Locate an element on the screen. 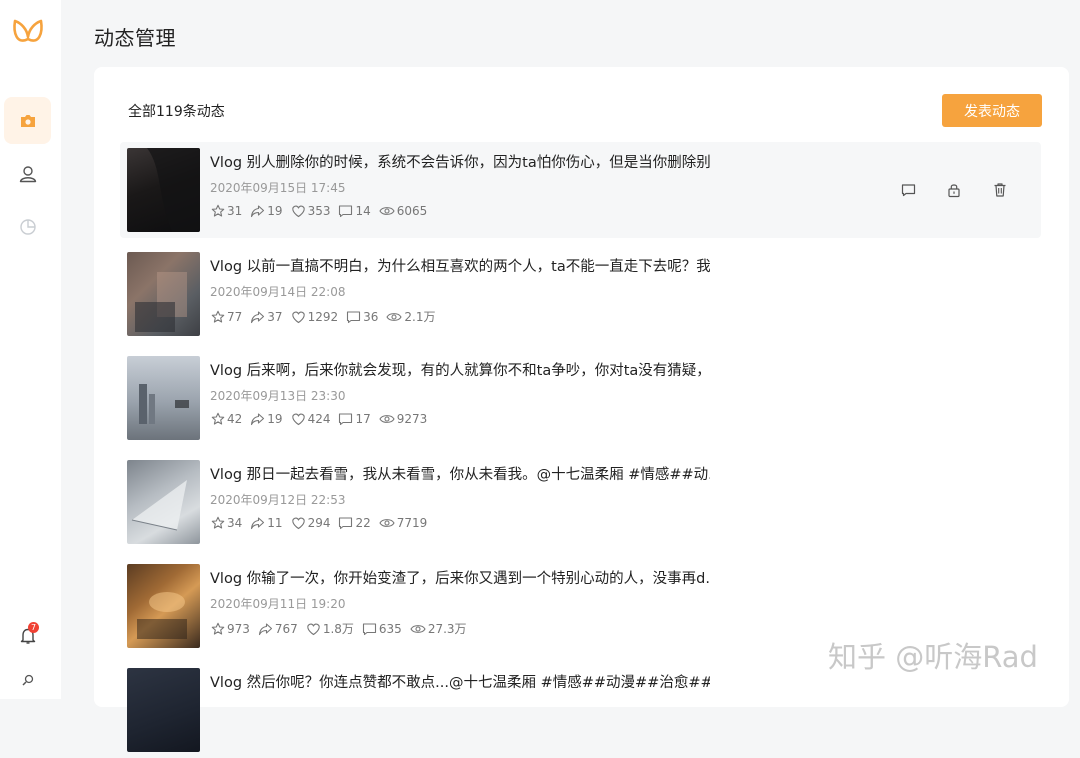 This screenshot has height=758, width=1080. views-stat: 27.3万 is located at coordinates (438, 628).